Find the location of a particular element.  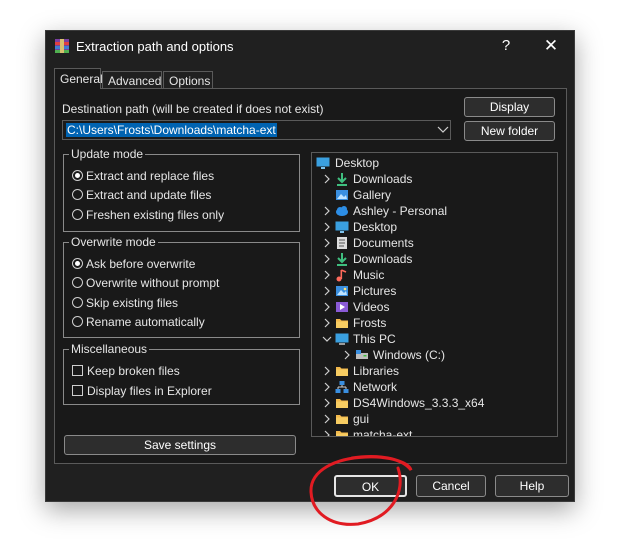

tree-item-label: Frosts is located at coordinates (370, 323).